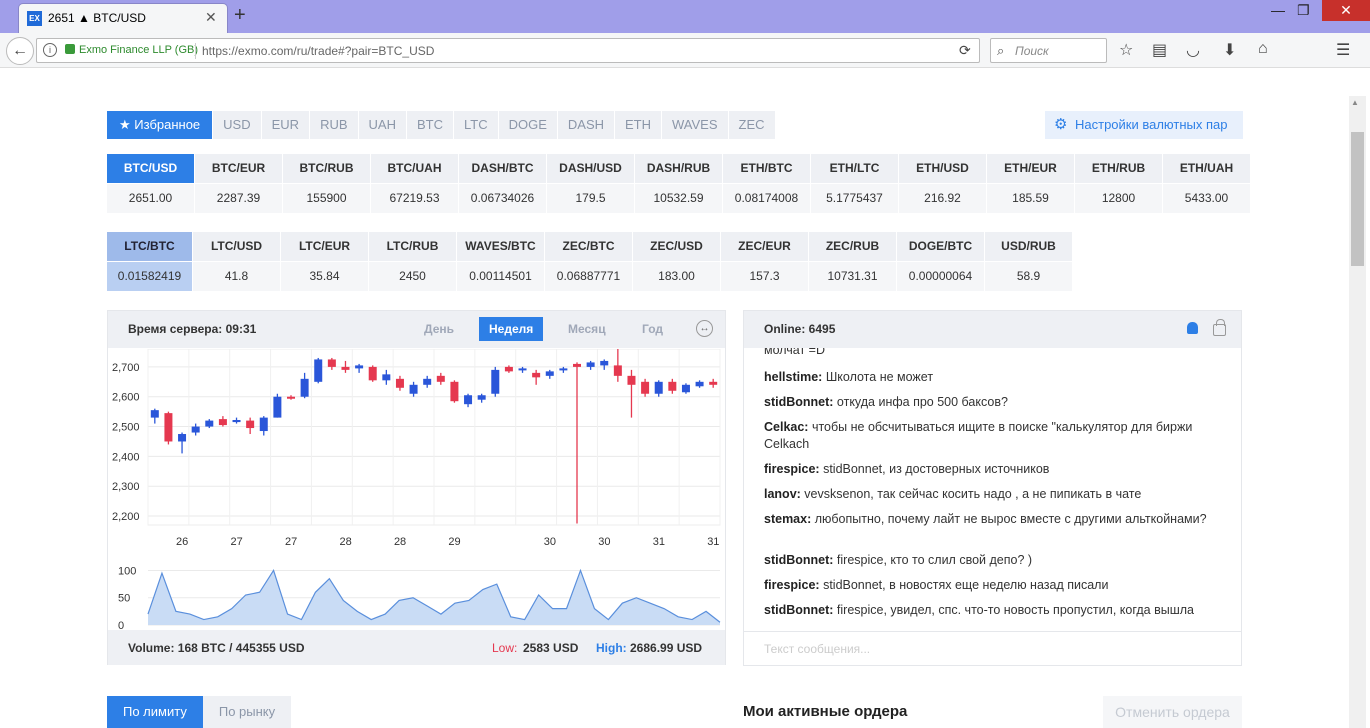  I want to click on maximize-icon: ❐, so click(1303, 10).